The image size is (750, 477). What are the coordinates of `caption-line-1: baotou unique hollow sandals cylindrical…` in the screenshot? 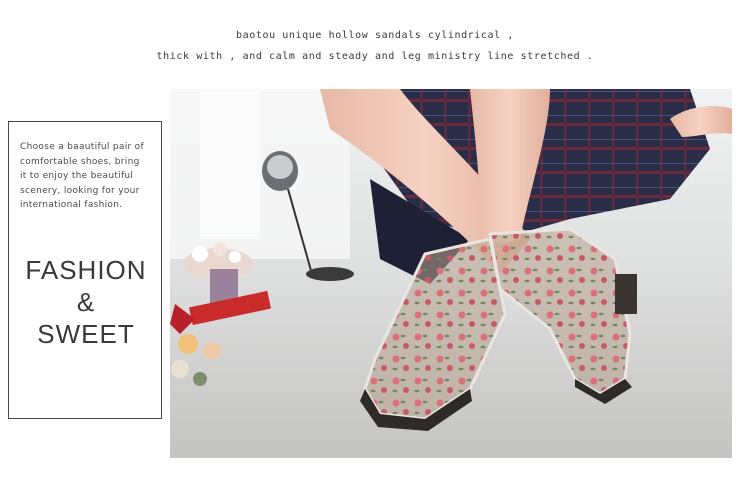 It's located at (375, 35).